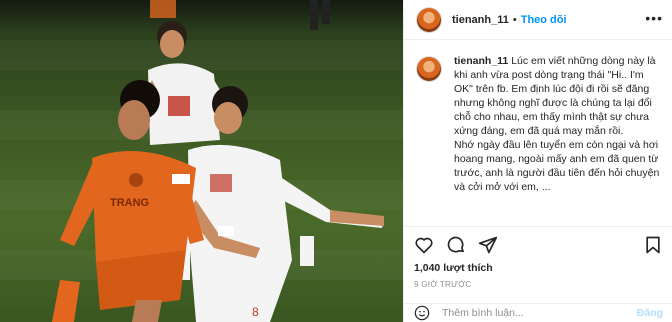  I want to click on svg-text: 8, so click(255, 312).